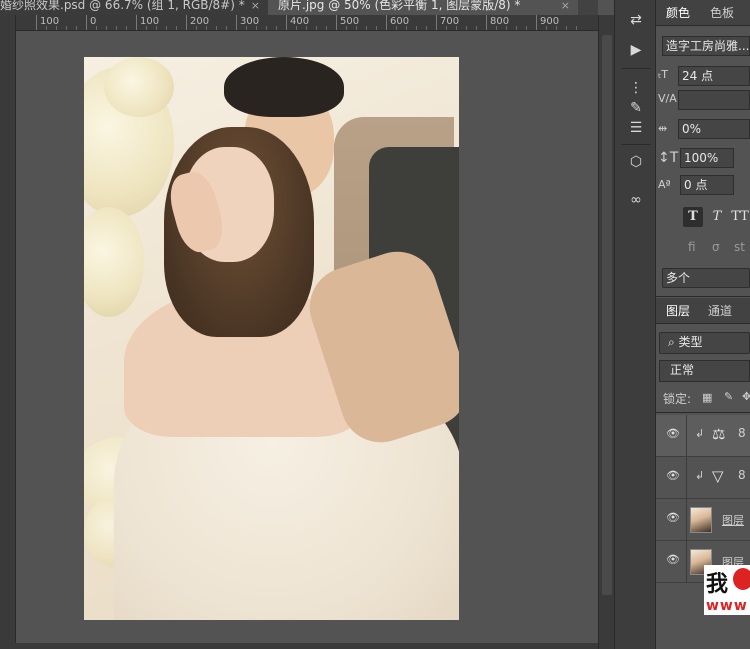 This screenshot has height=649, width=750. I want to click on ruler-tick: 300, so click(247, 22).